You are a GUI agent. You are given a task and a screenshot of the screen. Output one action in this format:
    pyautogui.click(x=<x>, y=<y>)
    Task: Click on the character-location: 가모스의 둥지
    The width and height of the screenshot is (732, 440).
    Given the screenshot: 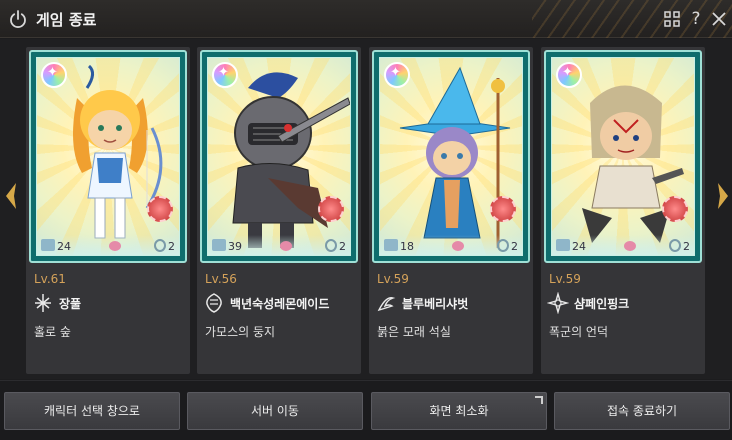 What is the action you would take?
    pyautogui.click(x=240, y=332)
    